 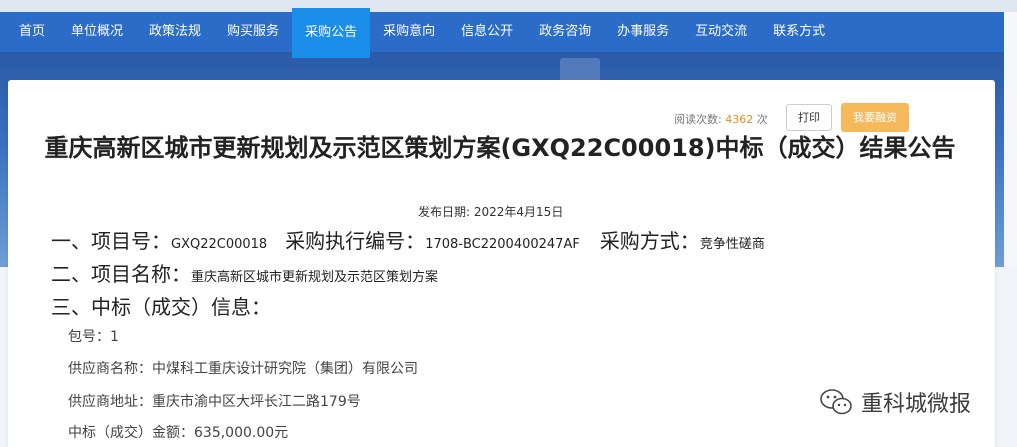 What do you see at coordinates (121, 274) in the screenshot?
I see `project-name-label: 二、项目名称：` at bounding box center [121, 274].